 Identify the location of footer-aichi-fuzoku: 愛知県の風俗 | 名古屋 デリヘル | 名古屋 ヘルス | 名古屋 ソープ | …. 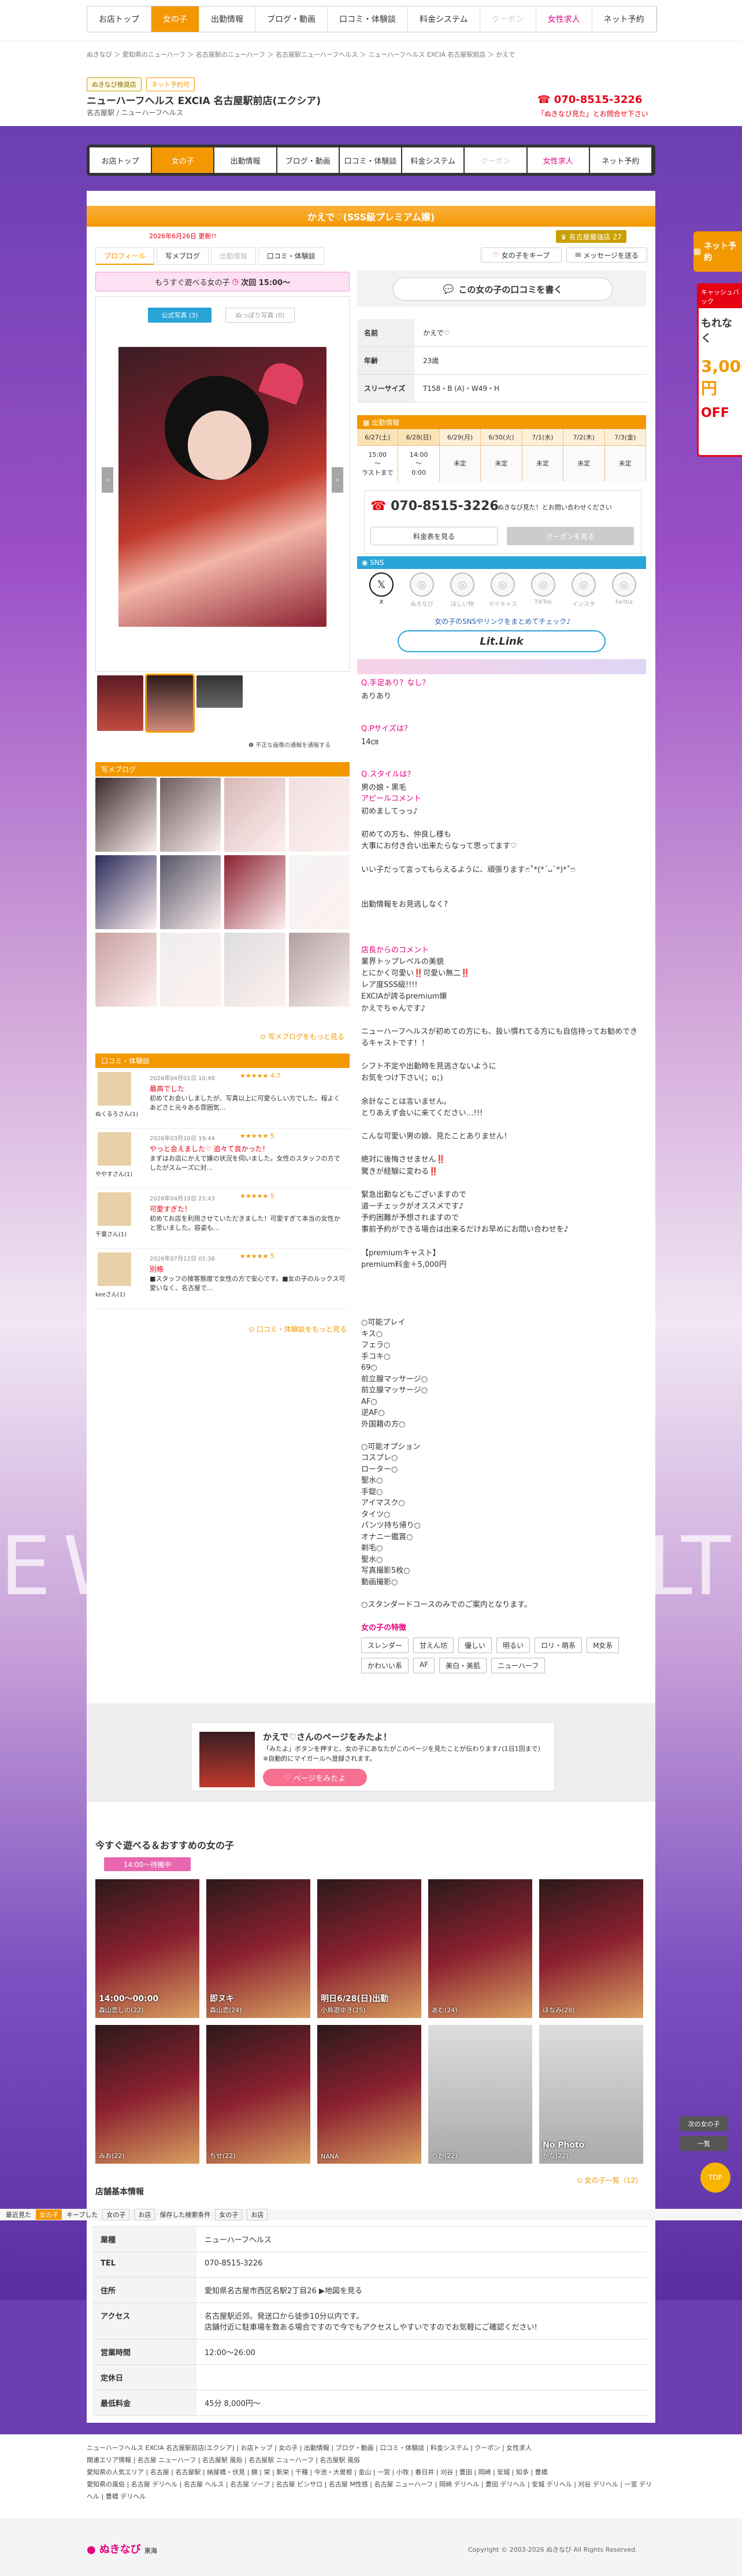
(371, 2491).